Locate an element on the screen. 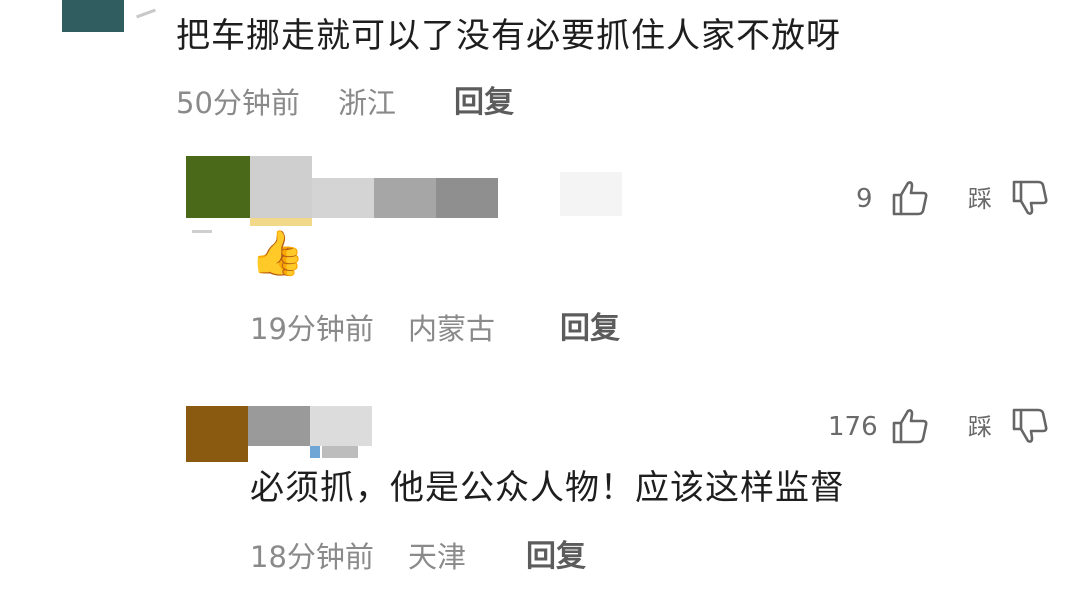 The height and width of the screenshot is (591, 1080). comment-location: 天津 is located at coordinates (437, 557).